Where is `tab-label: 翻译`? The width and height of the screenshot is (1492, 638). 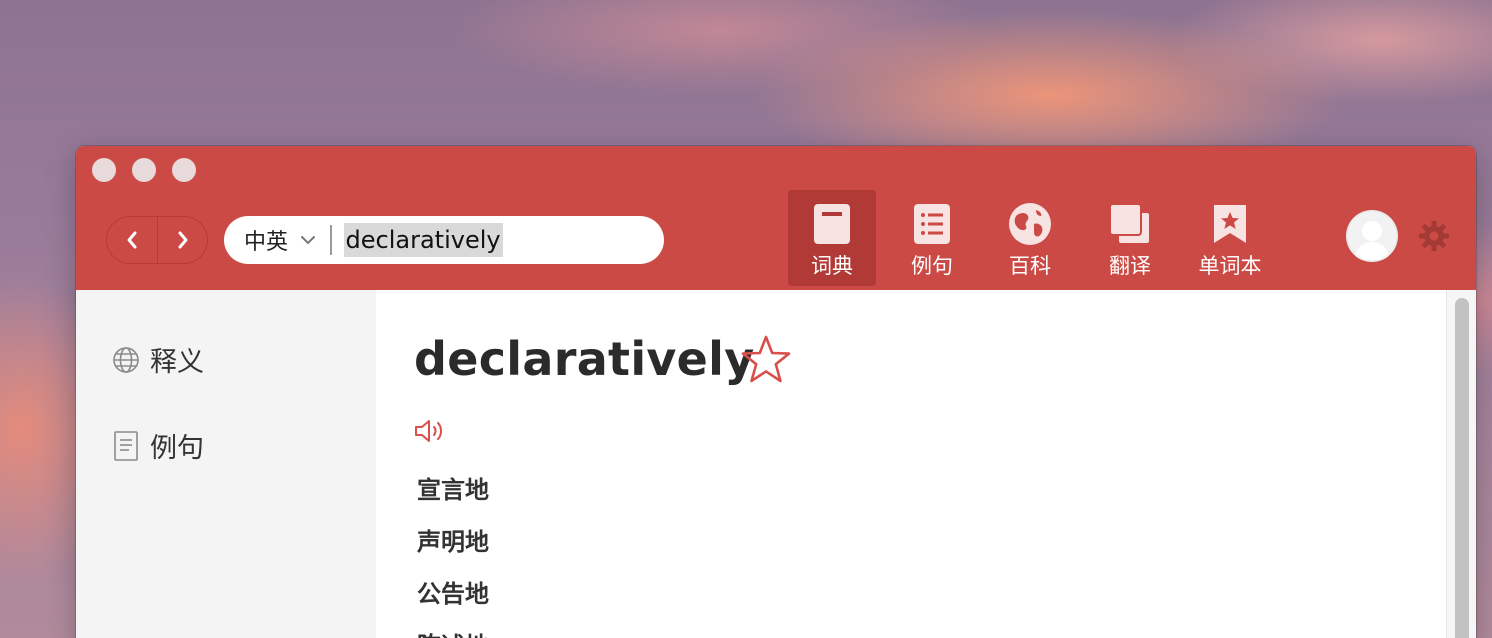 tab-label: 翻译 is located at coordinates (1130, 266).